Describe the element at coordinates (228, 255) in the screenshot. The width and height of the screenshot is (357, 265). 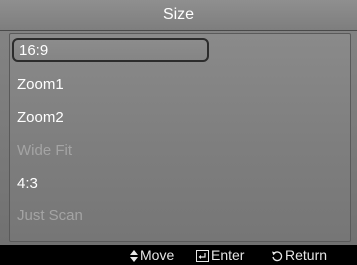
I see `enter-label: Enter` at that location.